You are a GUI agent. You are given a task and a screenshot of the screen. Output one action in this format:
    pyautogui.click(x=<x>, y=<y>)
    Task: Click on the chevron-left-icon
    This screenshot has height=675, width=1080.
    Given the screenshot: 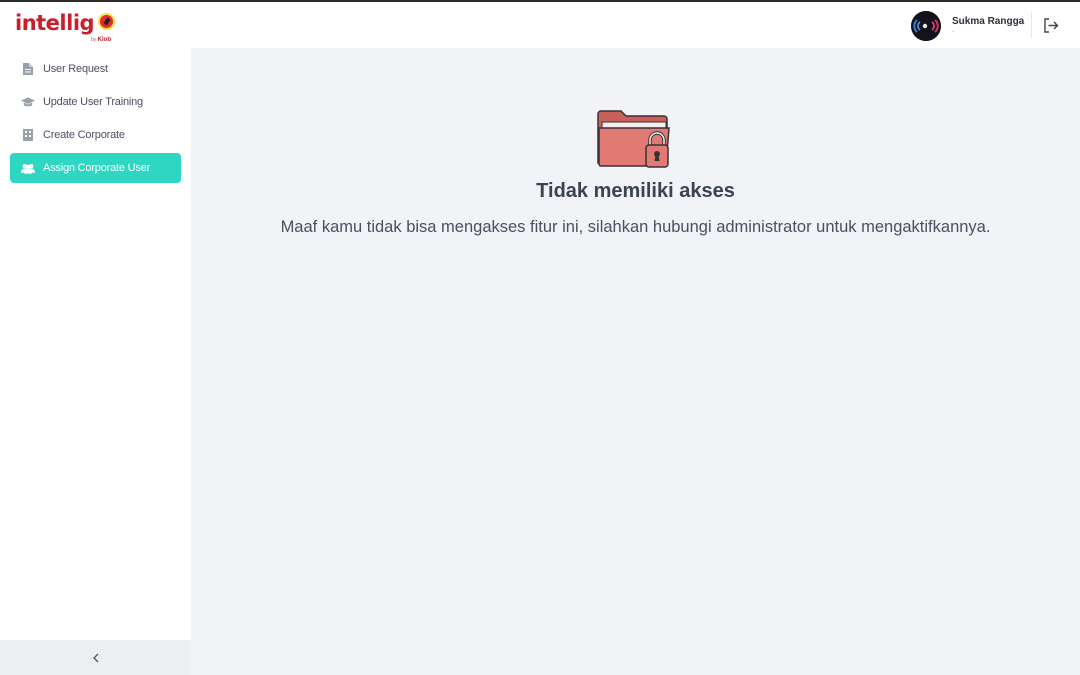 What is the action you would take?
    pyautogui.click(x=95, y=657)
    